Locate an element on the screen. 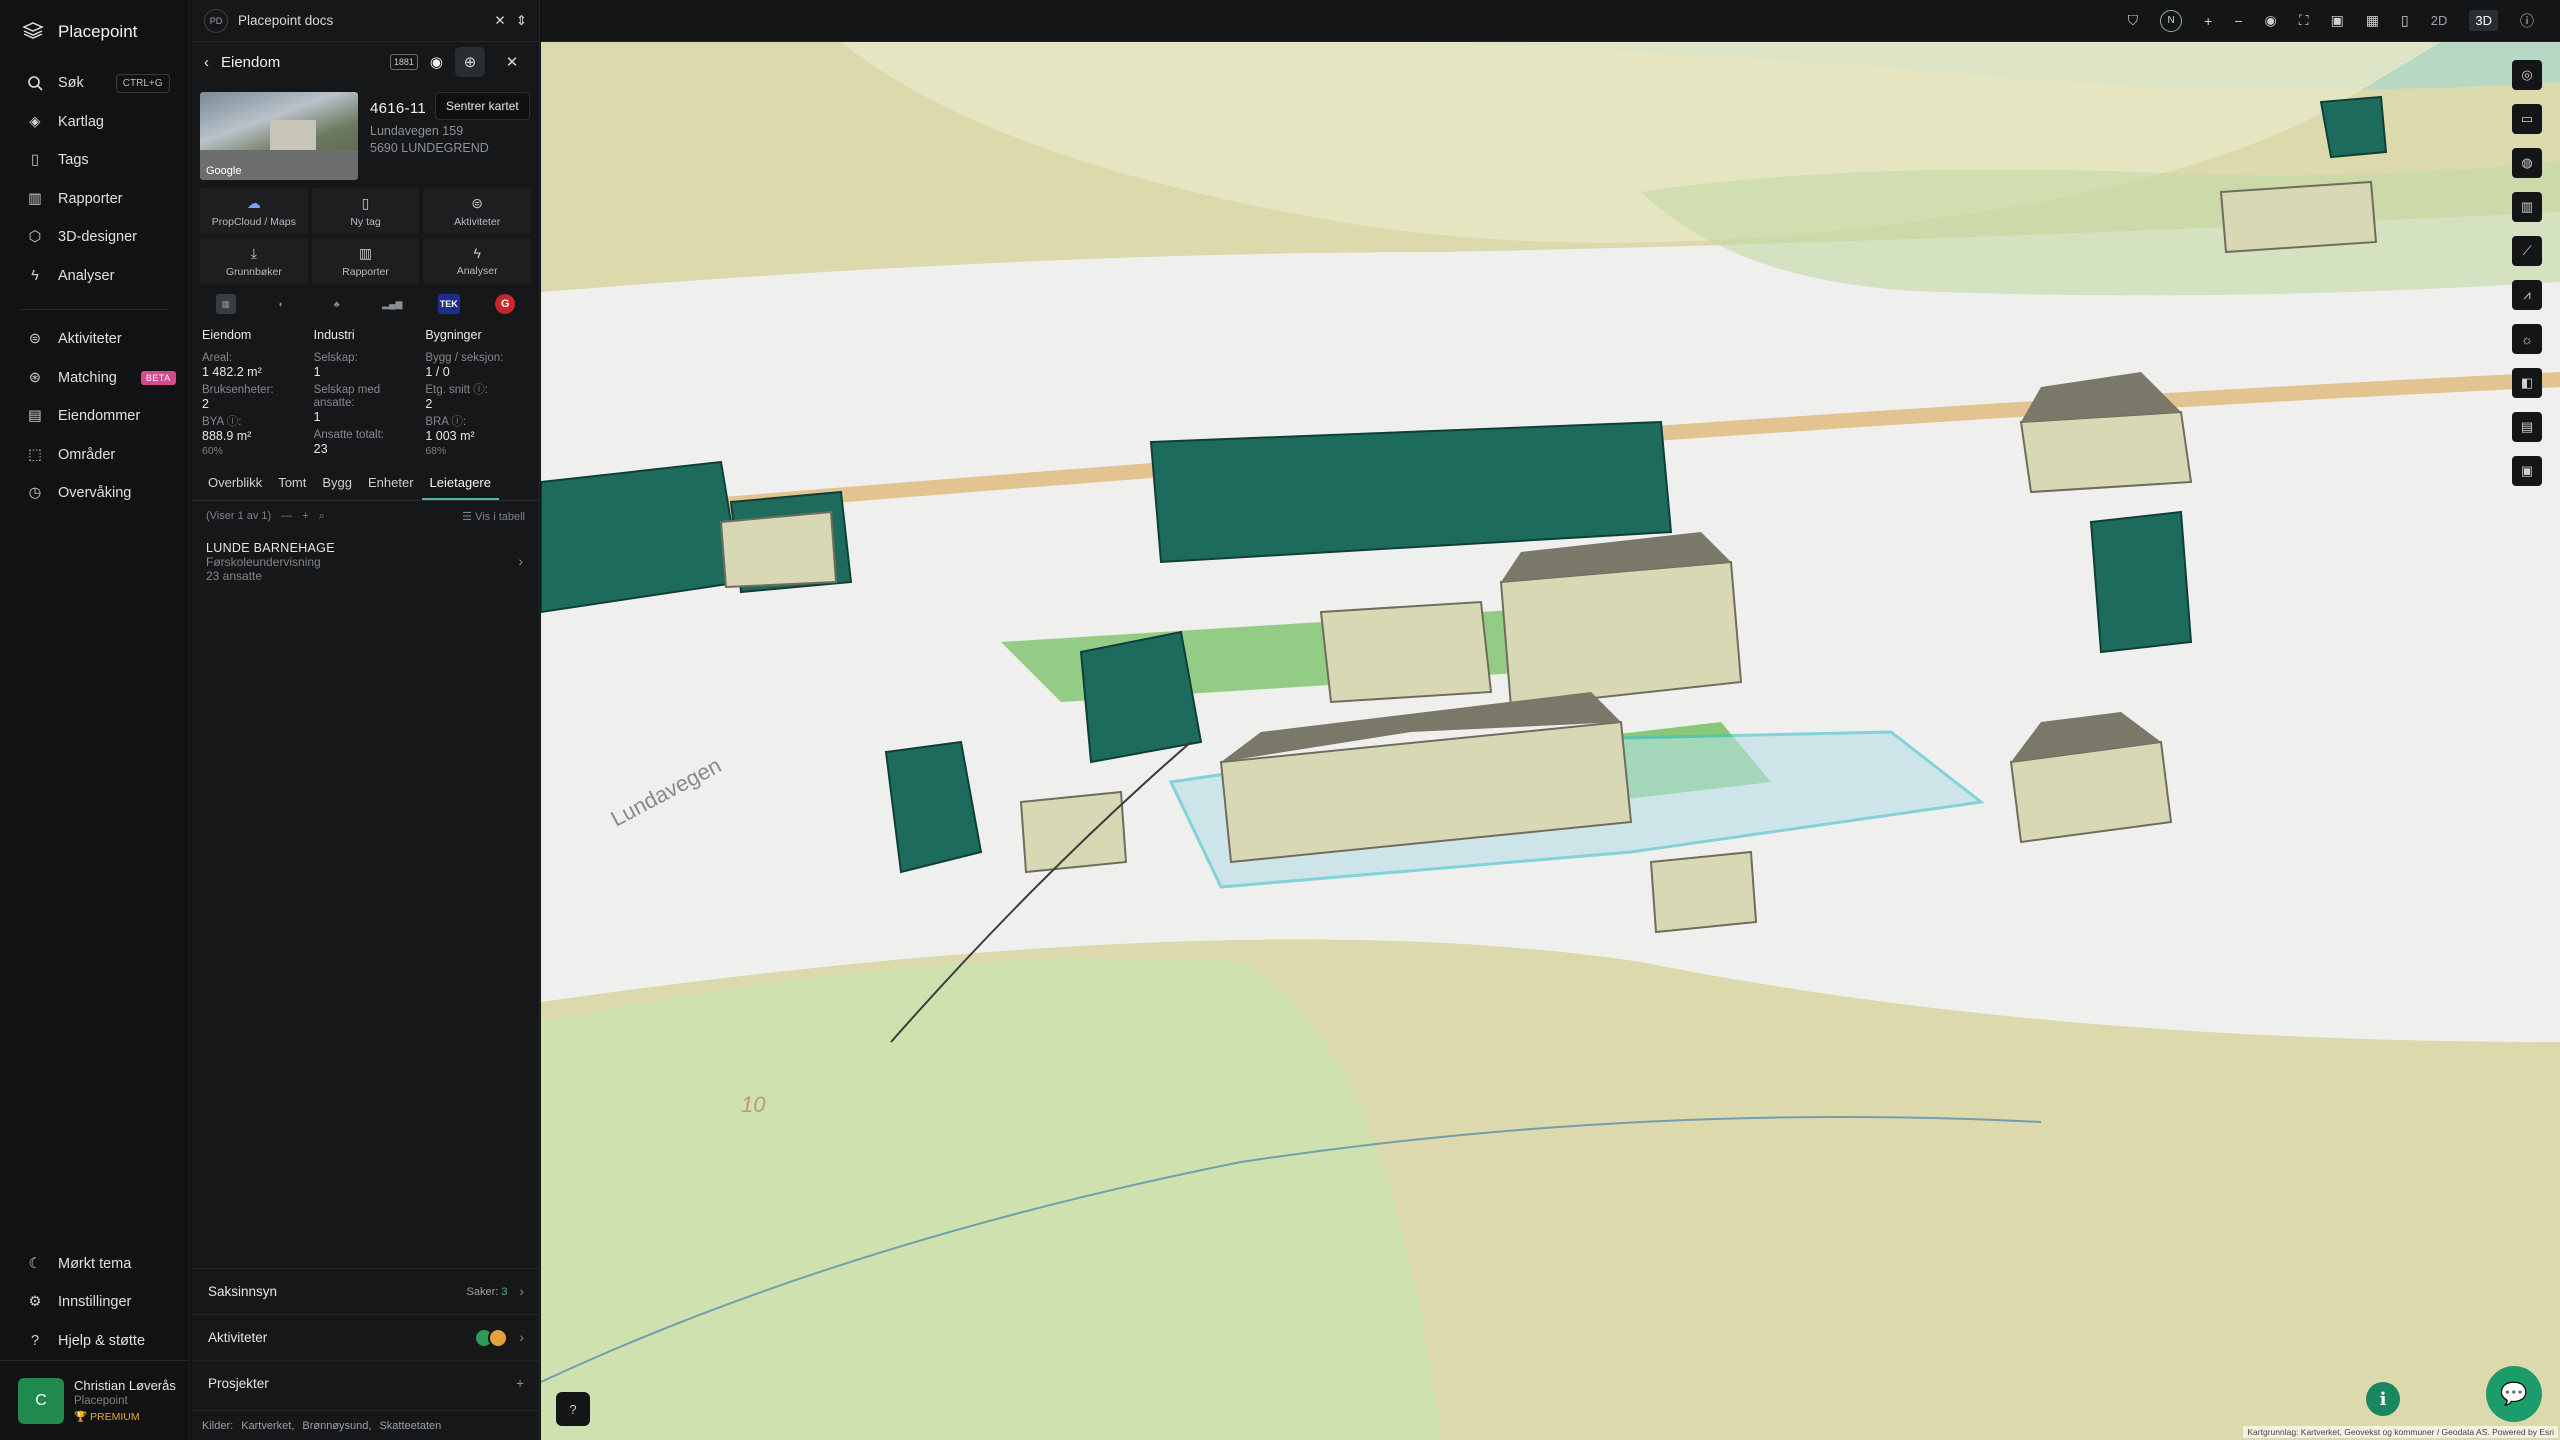 The width and height of the screenshot is (2560, 1440). nav-label: Rapporter is located at coordinates (90, 198).